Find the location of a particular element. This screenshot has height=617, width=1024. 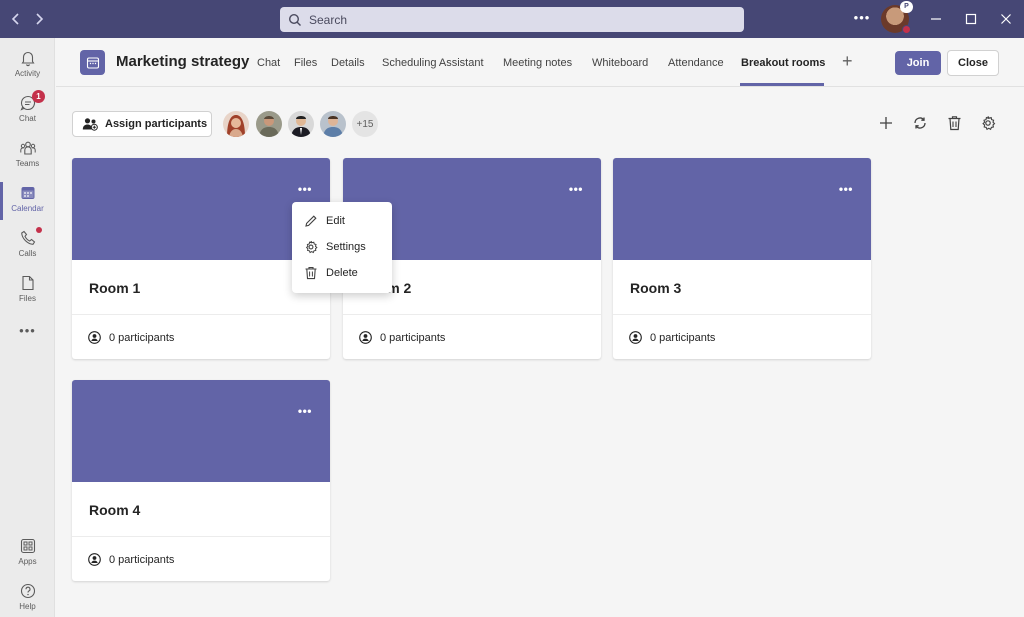

maximize-button is located at coordinates (971, 19).